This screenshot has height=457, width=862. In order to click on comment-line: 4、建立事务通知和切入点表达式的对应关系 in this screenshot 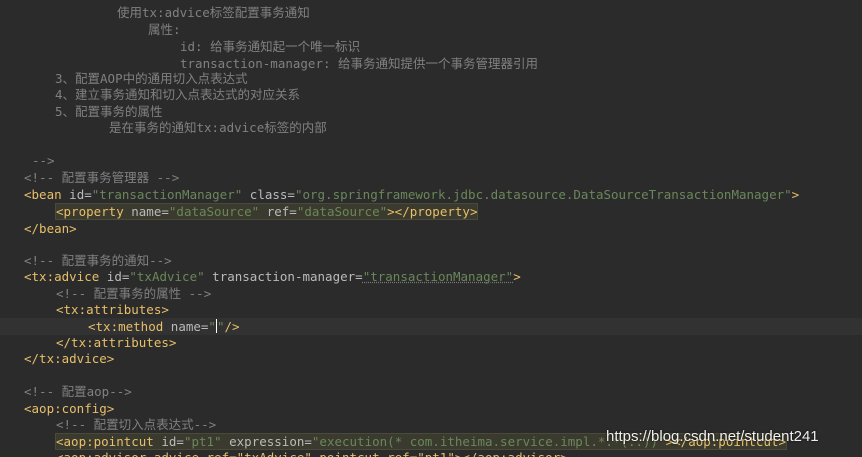, I will do `click(178, 94)`.